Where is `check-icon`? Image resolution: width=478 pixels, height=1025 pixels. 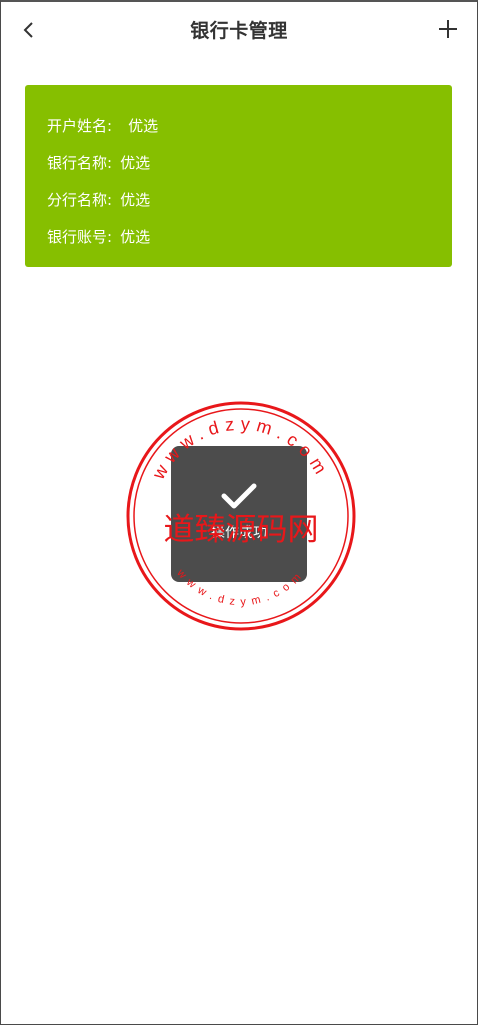
check-icon is located at coordinates (239, 496).